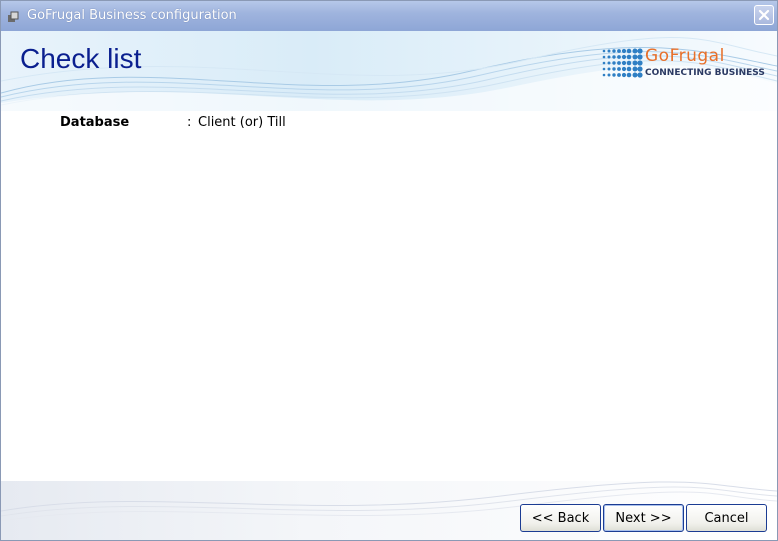 This screenshot has height=541, width=778. What do you see at coordinates (685, 56) in the screenshot?
I see `logo-brand-text: GoFrugal` at bounding box center [685, 56].